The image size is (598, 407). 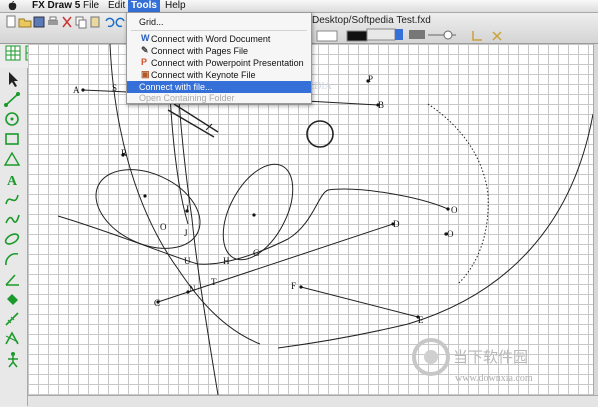 I want to click on svg-text: A, so click(x=12, y=181).